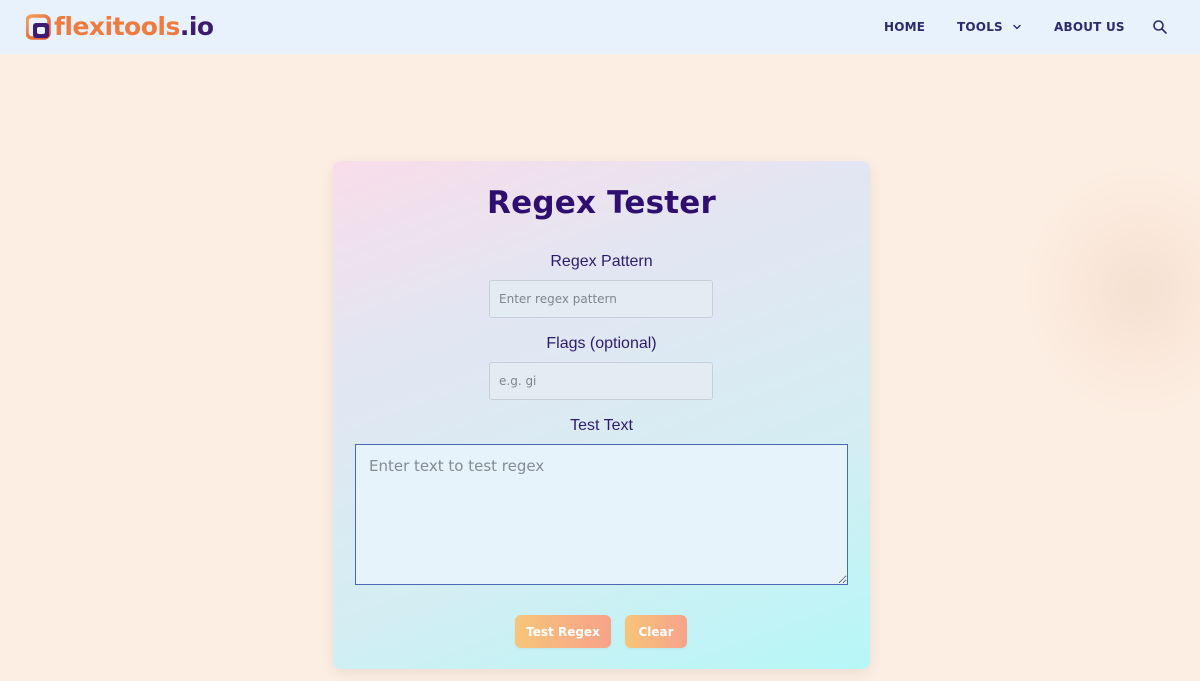 The width and height of the screenshot is (1200, 681). I want to click on logo-brand: flexitools, so click(117, 26).